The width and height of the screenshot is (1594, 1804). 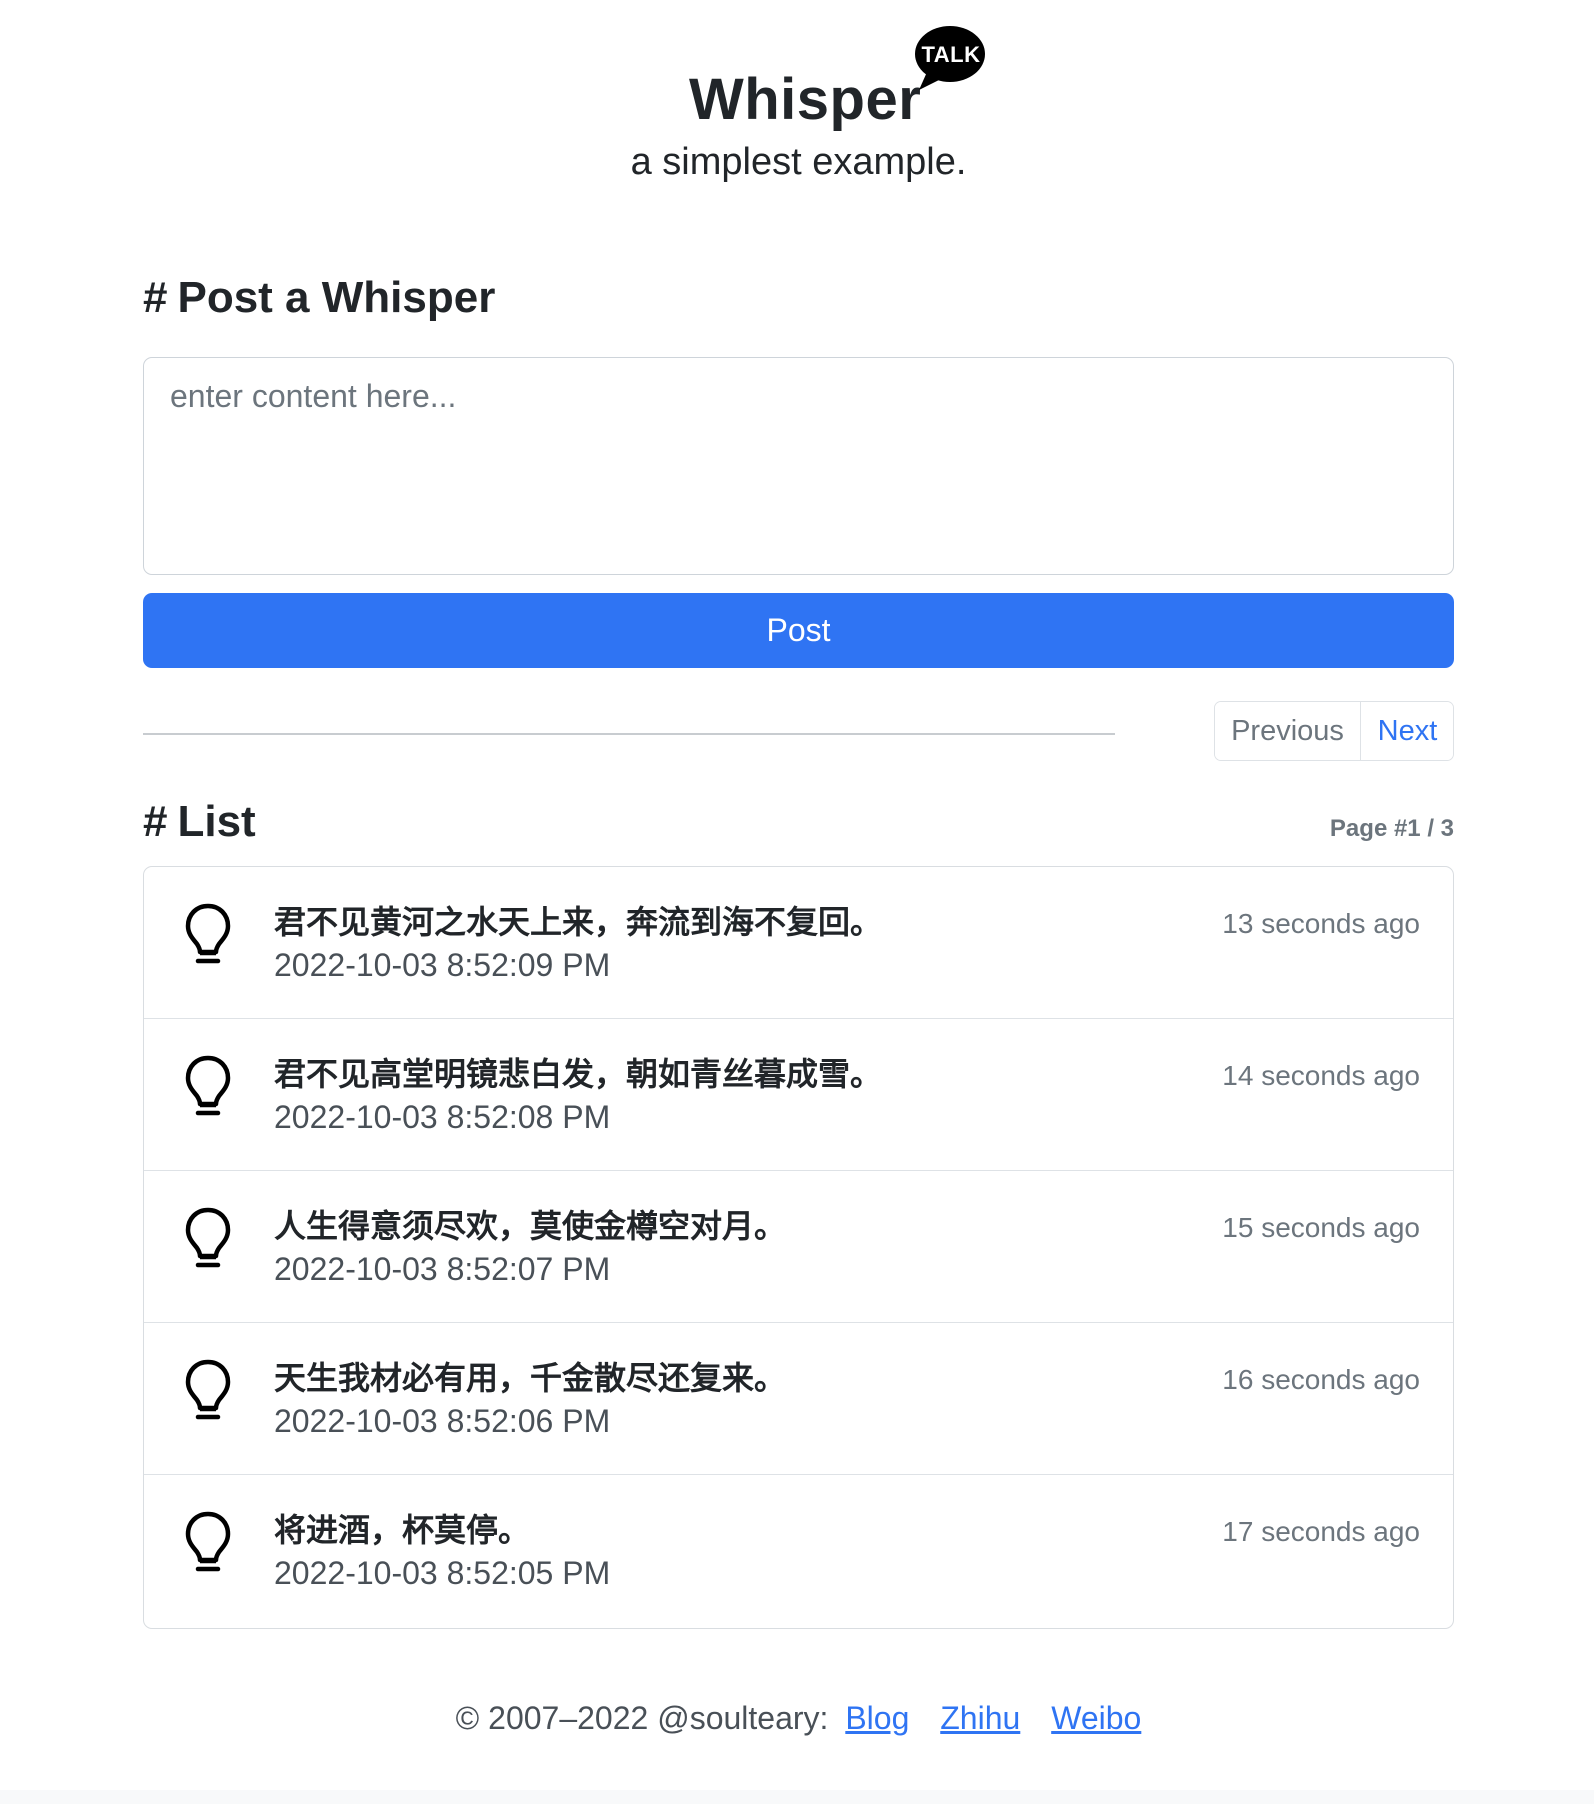 What do you see at coordinates (629, 734) in the screenshot?
I see `divider` at bounding box center [629, 734].